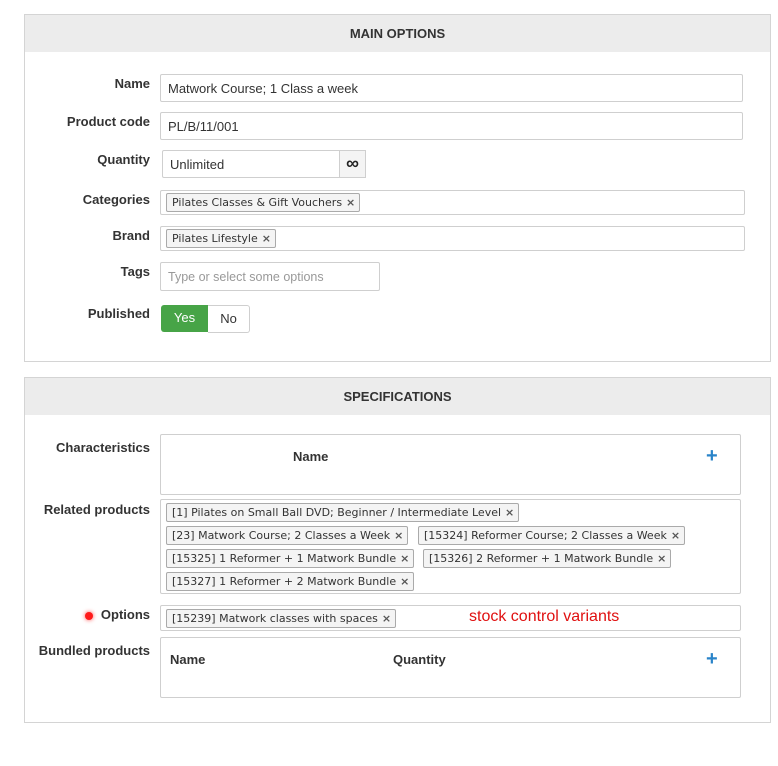 The width and height of the screenshot is (778, 766). I want to click on product-code-input-value: PL/B/11/001, so click(203, 126).